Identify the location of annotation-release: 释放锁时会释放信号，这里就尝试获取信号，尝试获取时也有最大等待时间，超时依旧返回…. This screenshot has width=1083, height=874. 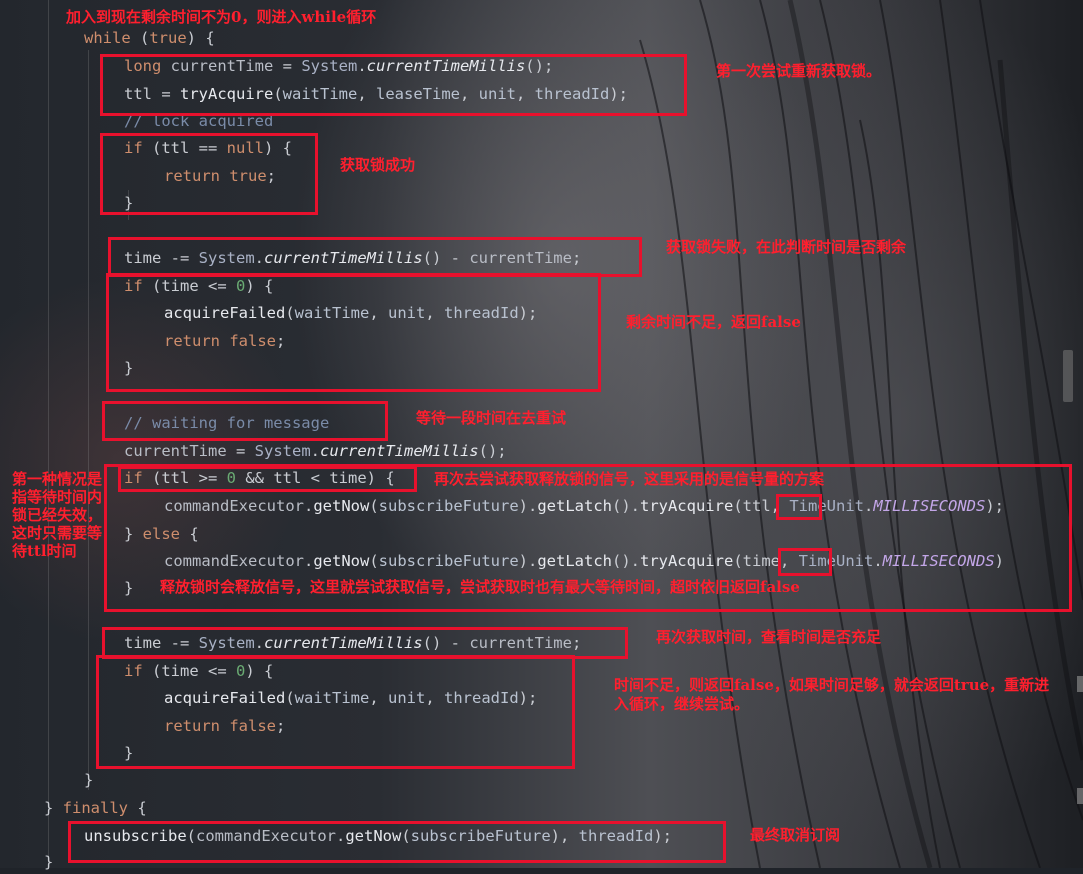
(480, 587).